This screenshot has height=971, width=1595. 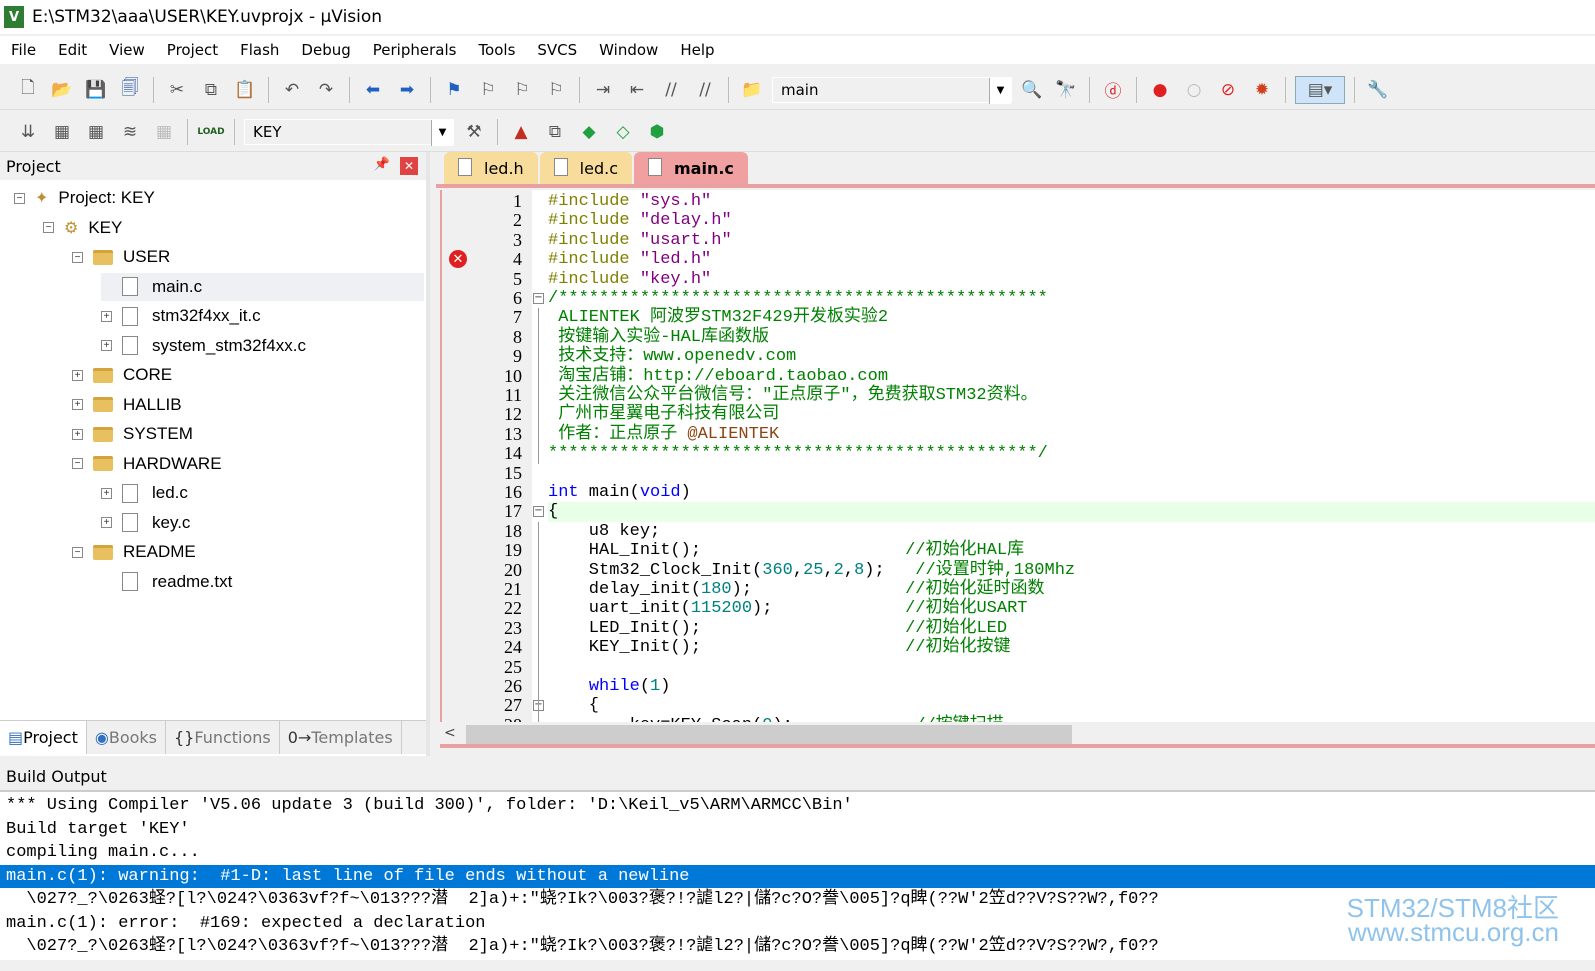 What do you see at coordinates (341, 737) in the screenshot?
I see `tab-templates: 0→ Templates` at bounding box center [341, 737].